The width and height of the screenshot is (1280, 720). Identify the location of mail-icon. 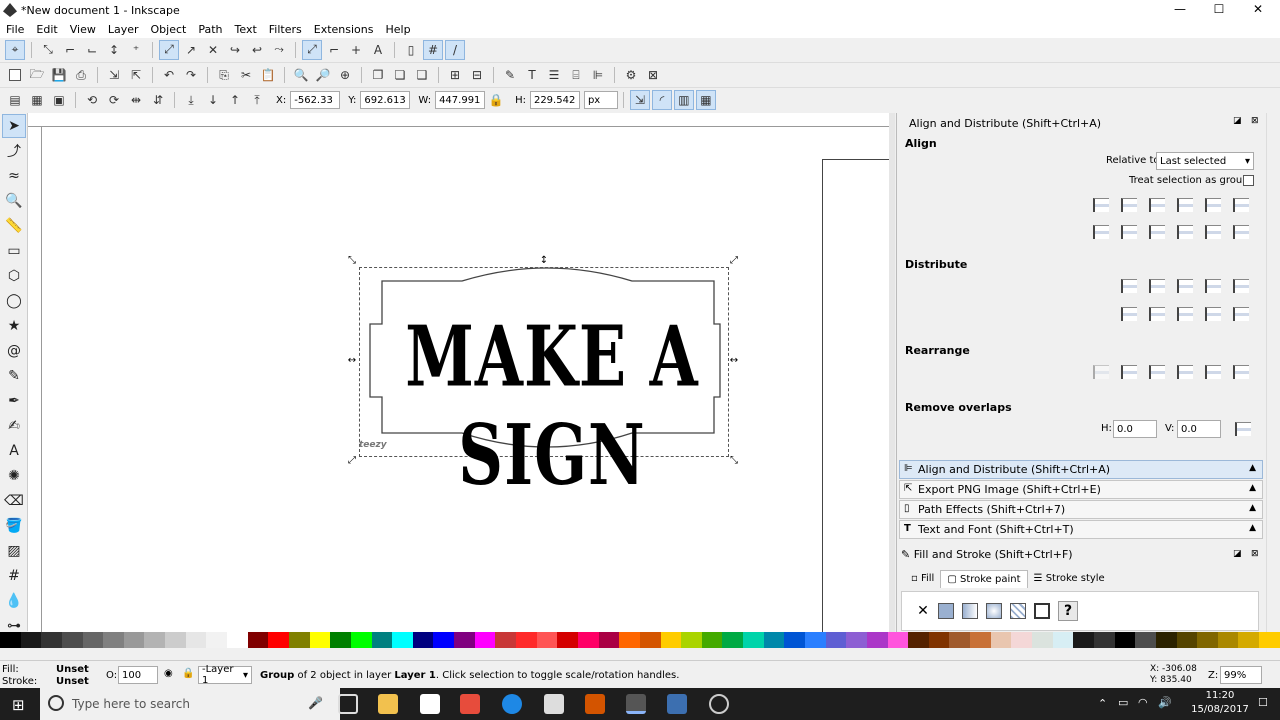
(554, 704).